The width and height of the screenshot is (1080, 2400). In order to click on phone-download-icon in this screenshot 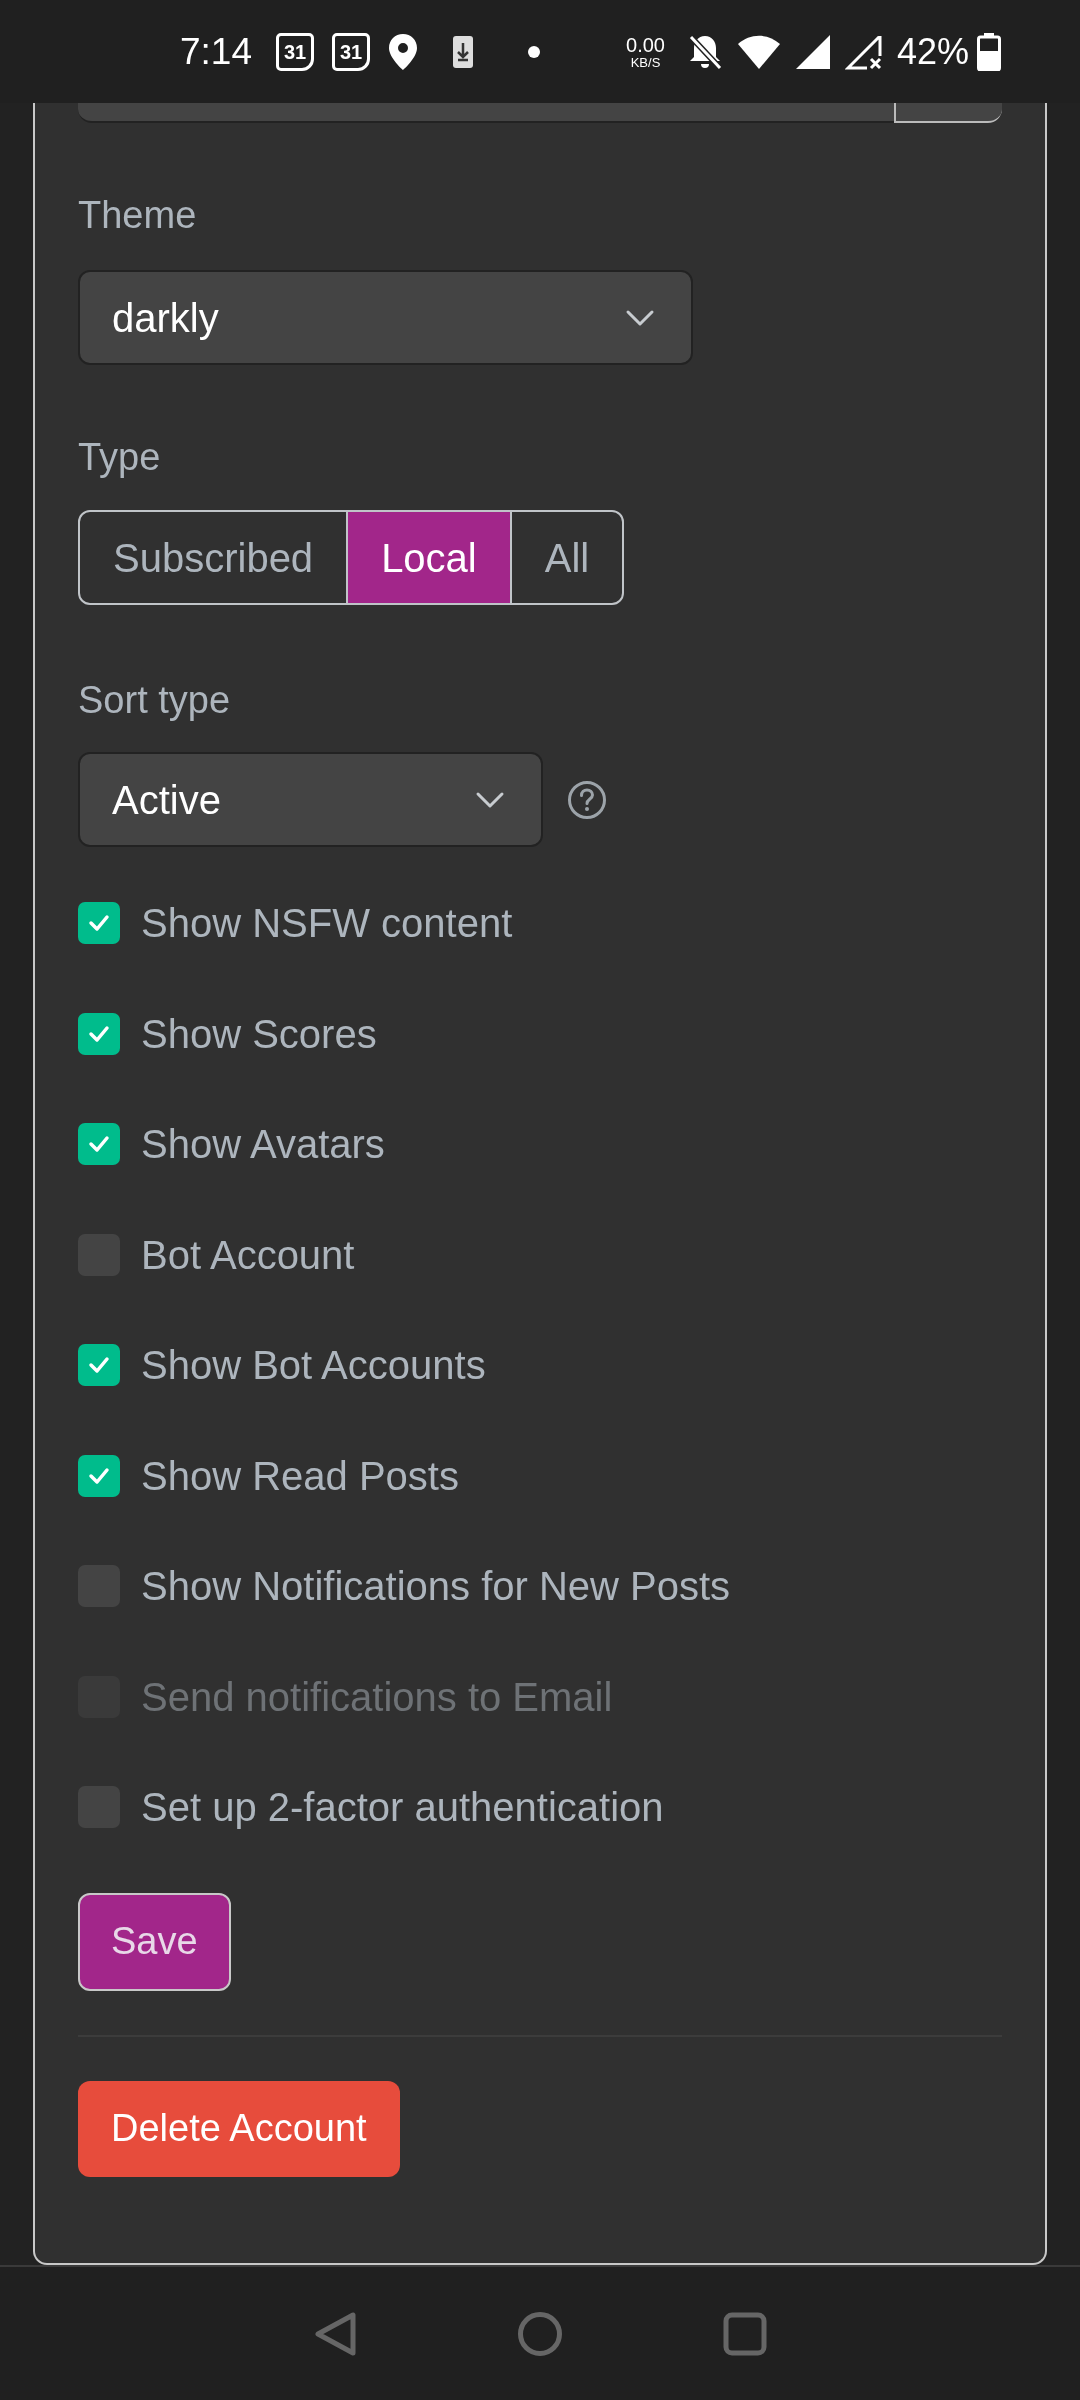, I will do `click(463, 51)`.